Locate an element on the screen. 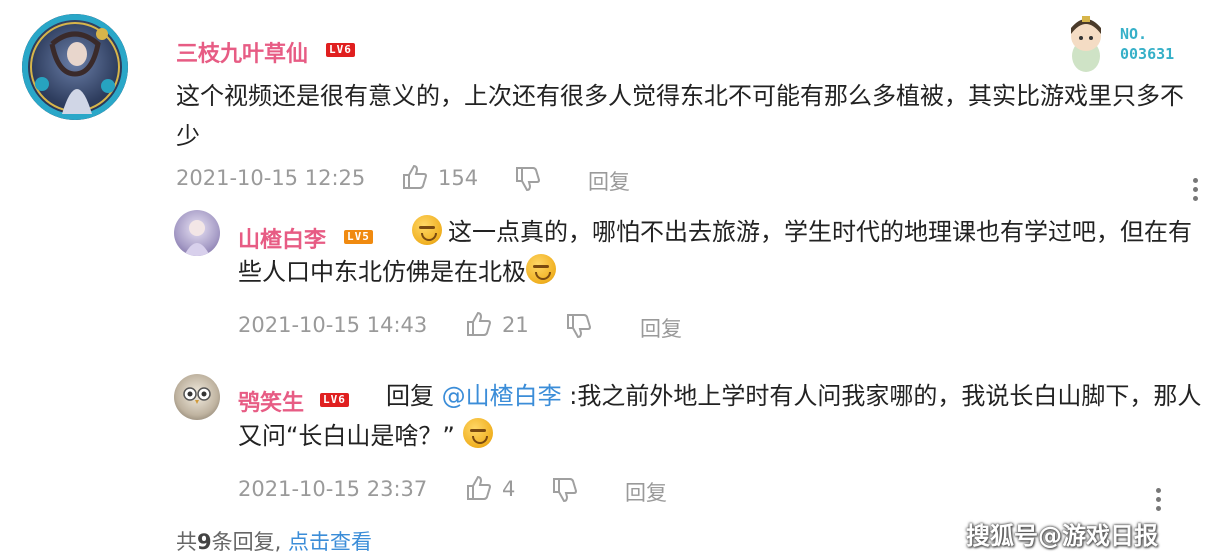 The width and height of the screenshot is (1218, 559). fan-badge-avatar is located at coordinates (1086, 44).